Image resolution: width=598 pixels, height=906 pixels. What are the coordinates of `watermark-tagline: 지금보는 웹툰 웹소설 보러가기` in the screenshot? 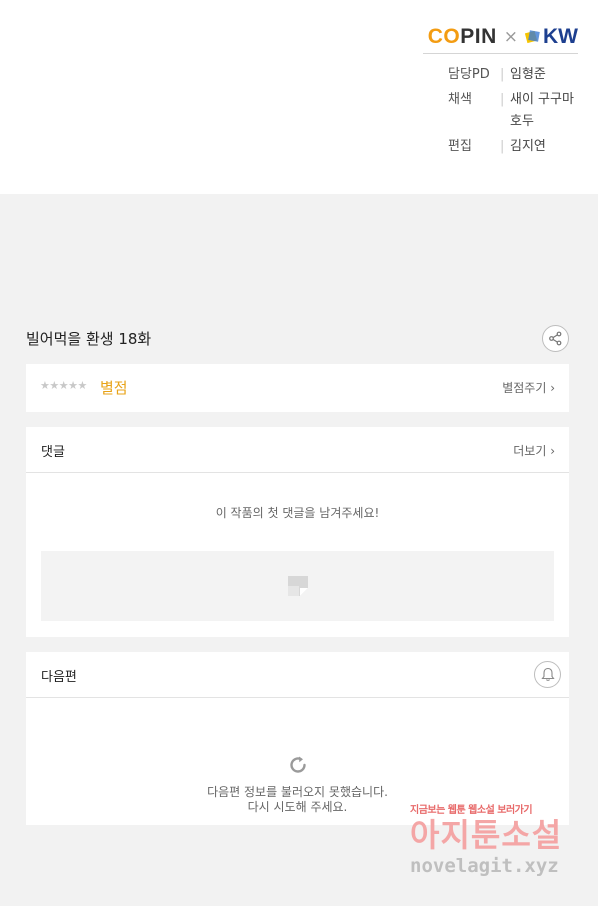 It's located at (471, 810).